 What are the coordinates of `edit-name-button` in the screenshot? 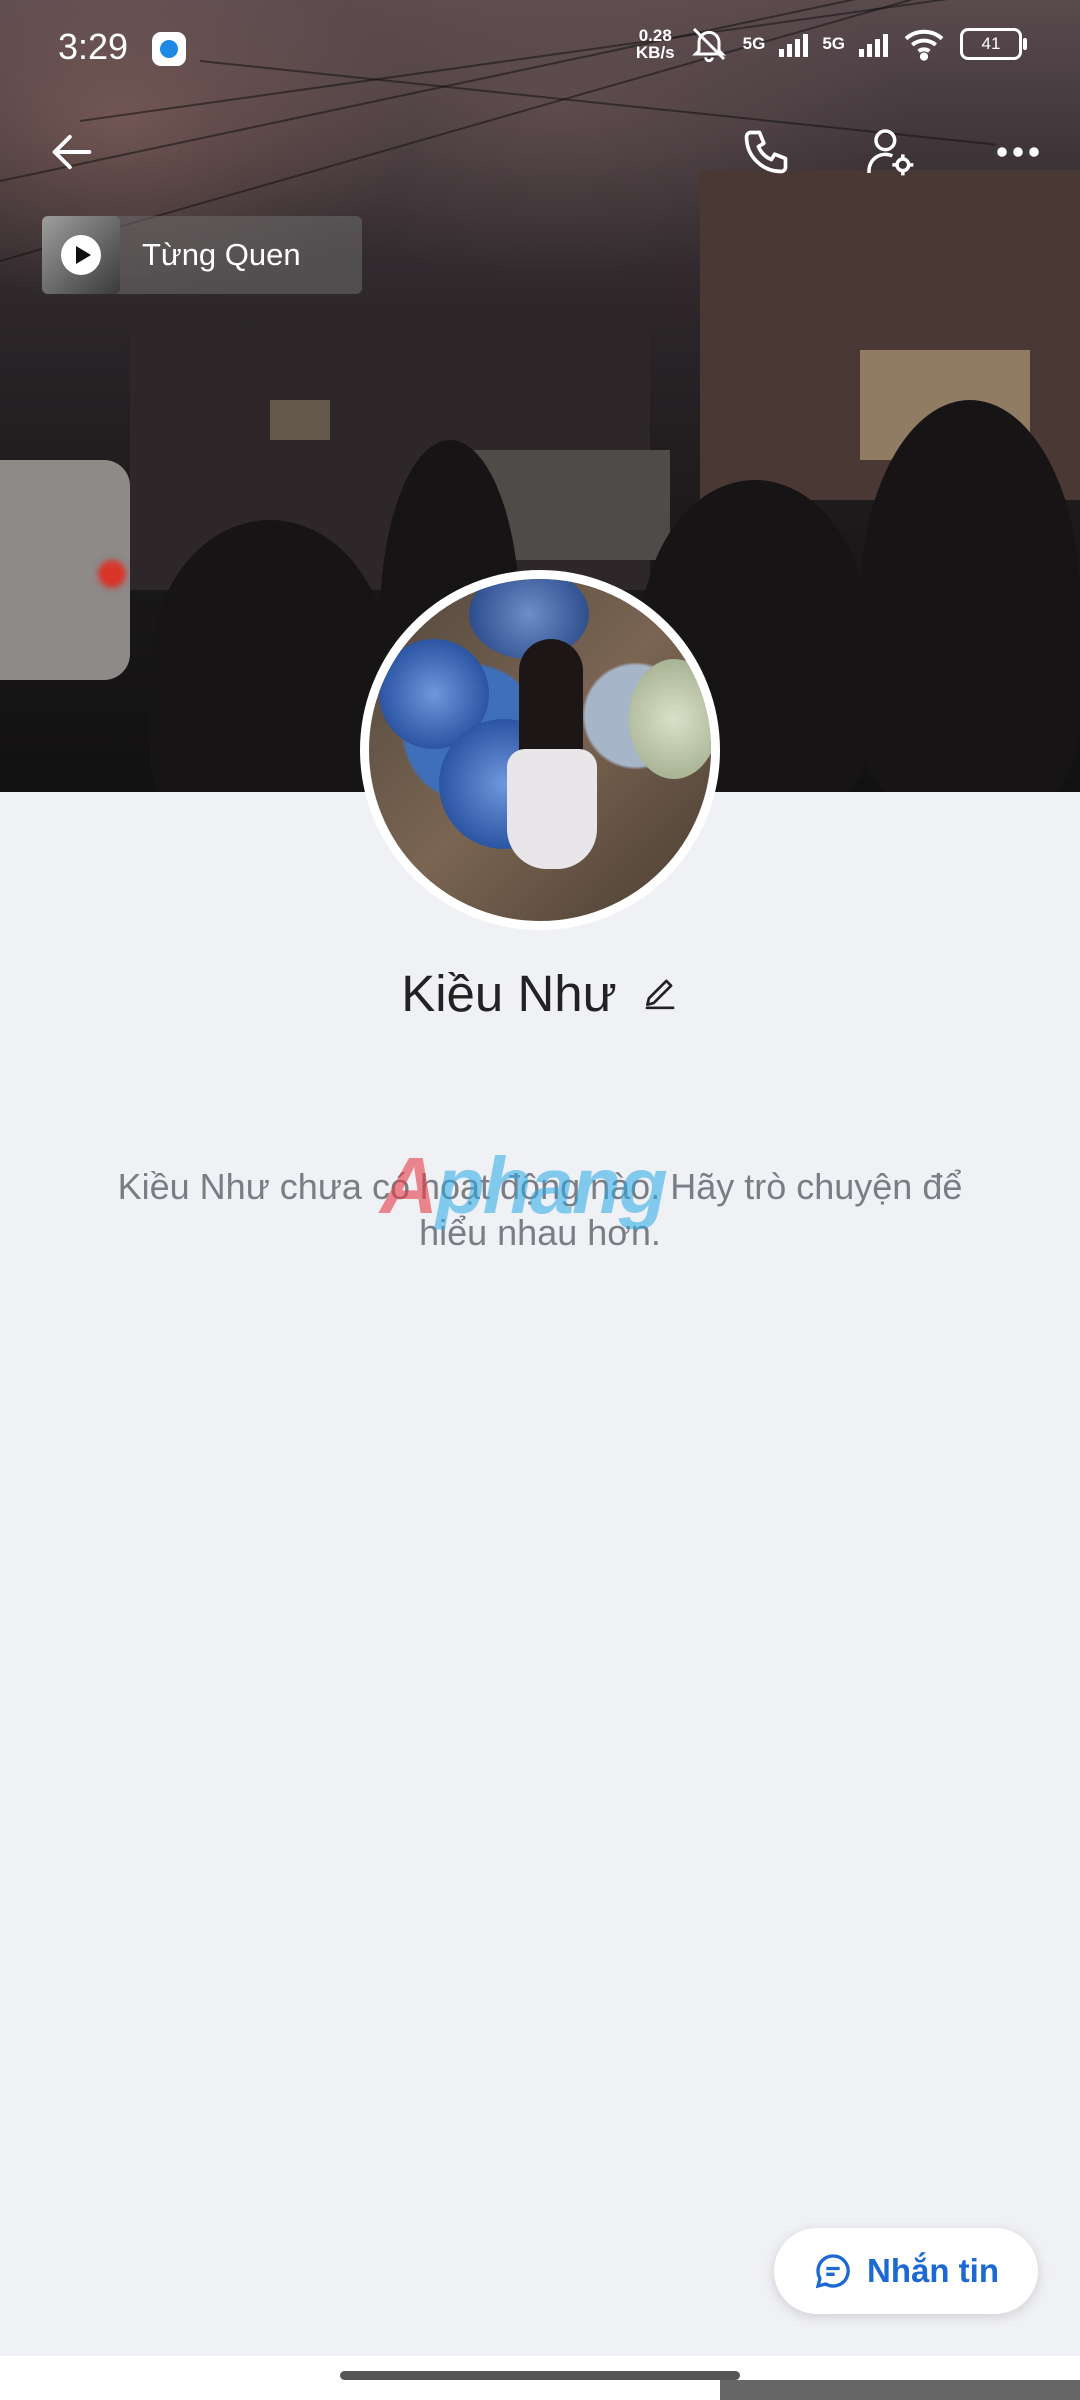 It's located at (660, 993).